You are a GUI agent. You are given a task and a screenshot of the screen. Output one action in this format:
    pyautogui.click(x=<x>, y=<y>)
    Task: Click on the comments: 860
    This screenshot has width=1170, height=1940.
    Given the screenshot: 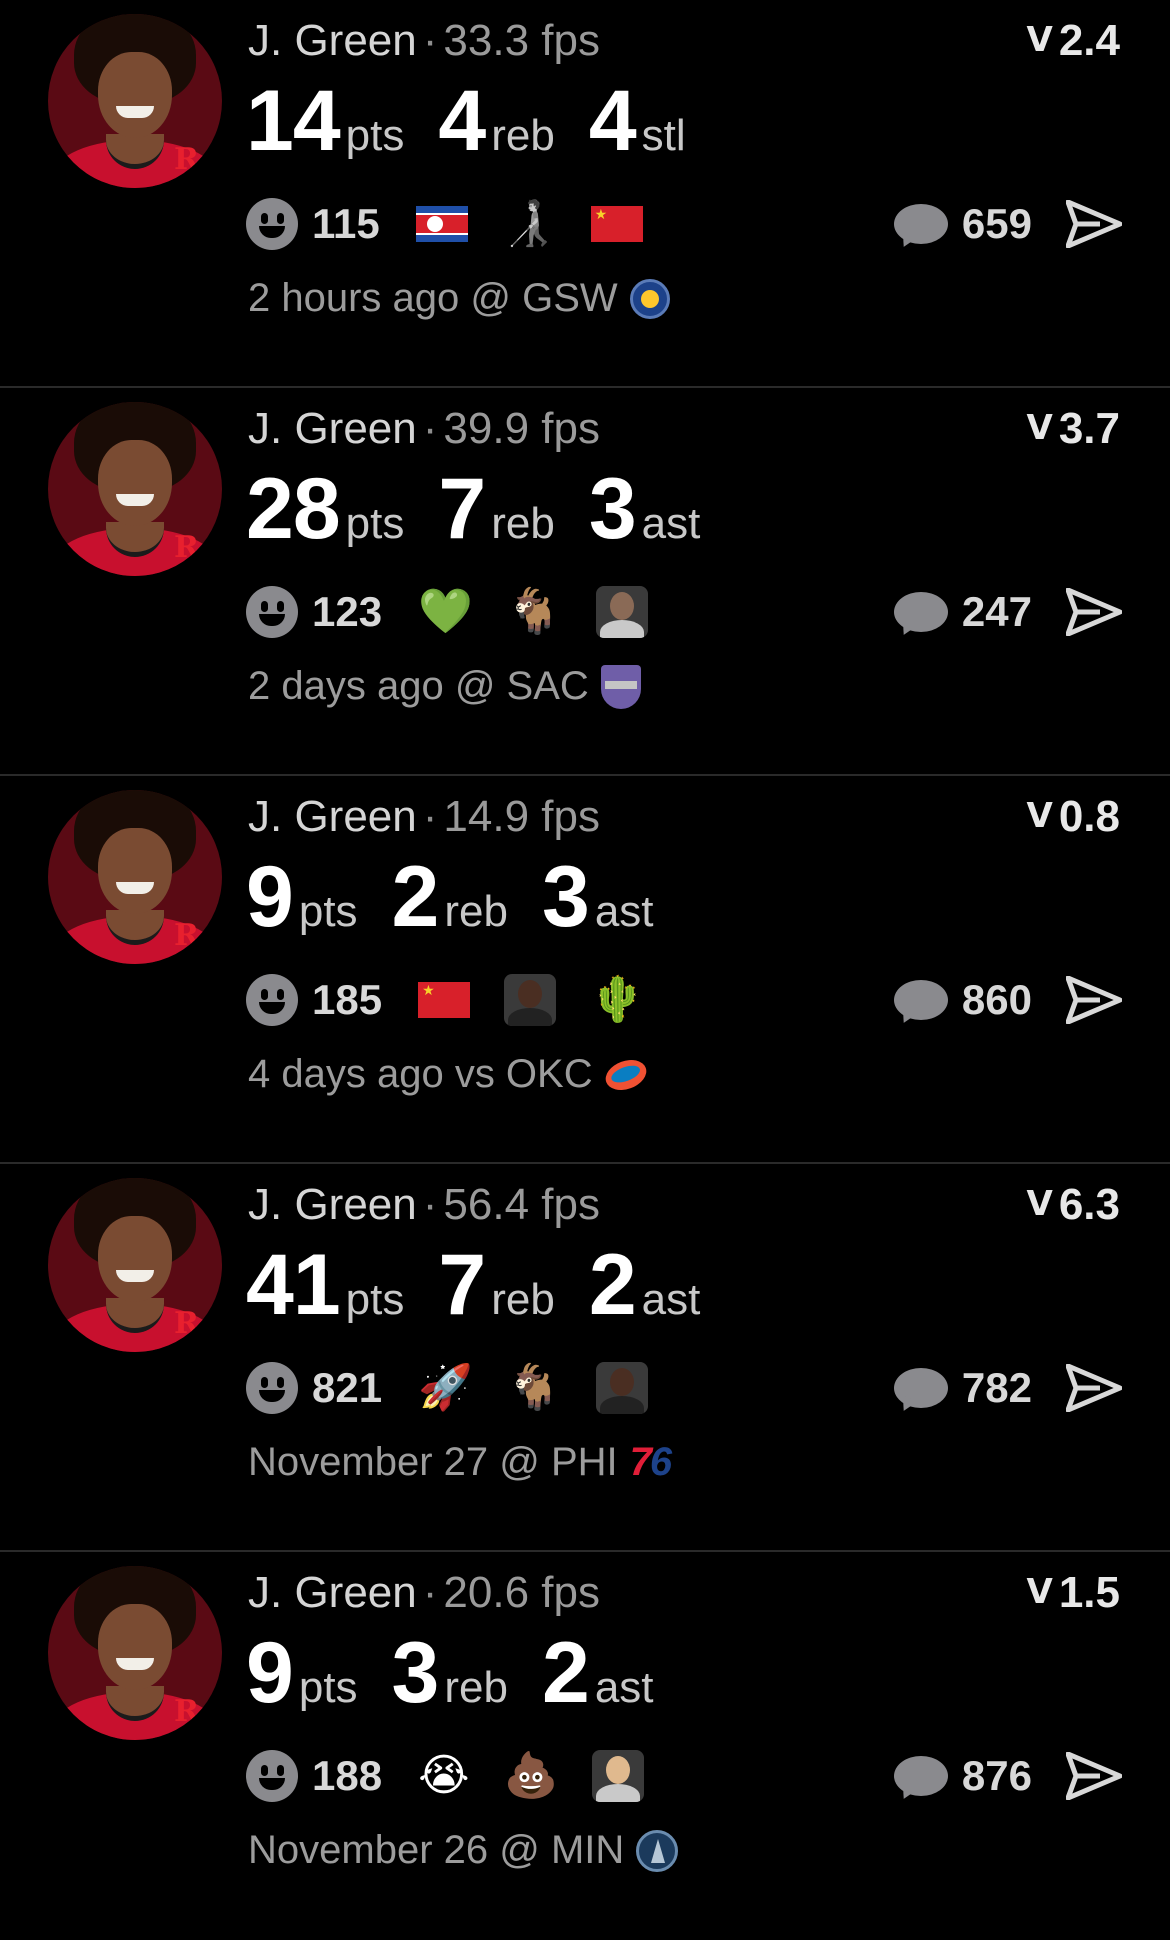 What is the action you would take?
    pyautogui.click(x=962, y=1000)
    